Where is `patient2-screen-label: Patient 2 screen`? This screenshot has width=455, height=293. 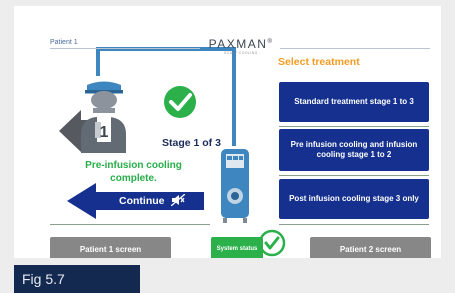 patient2-screen-label: Patient 2 screen is located at coordinates (370, 249).